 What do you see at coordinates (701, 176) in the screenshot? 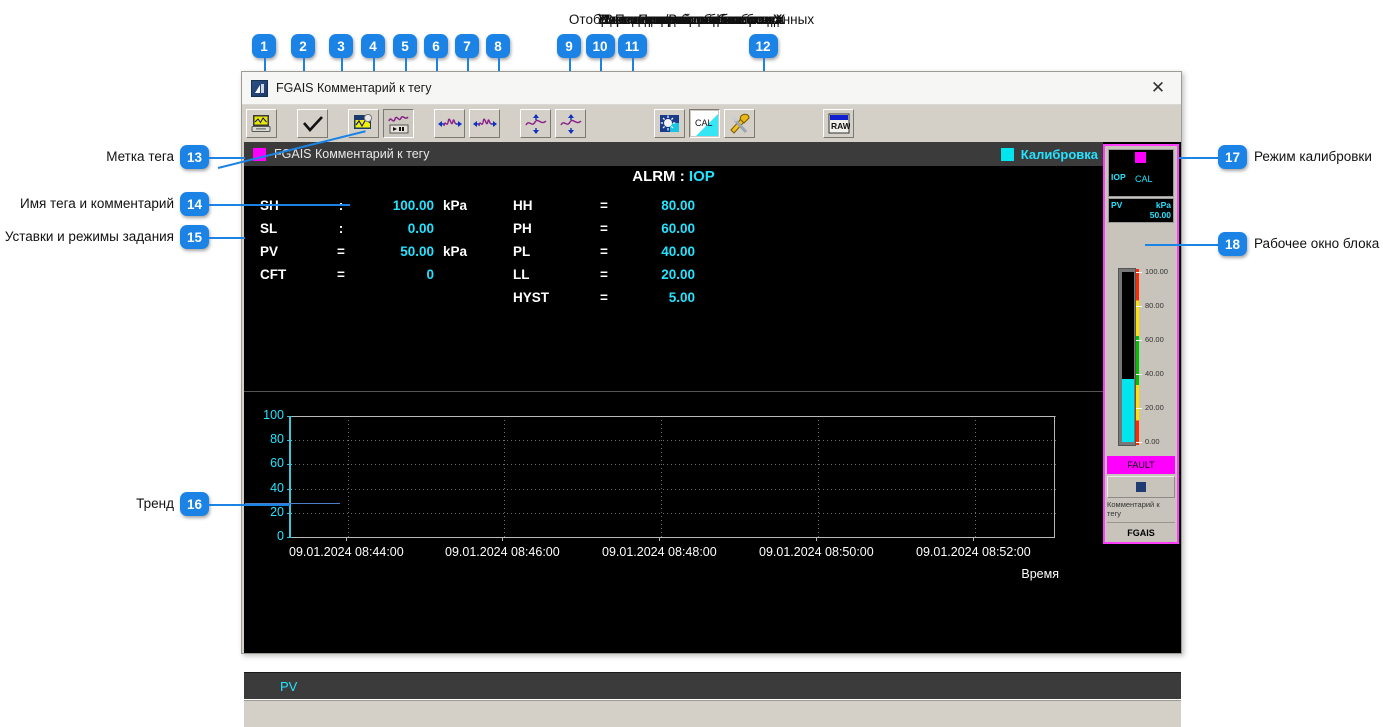
I see `alarm-value: IOP` at bounding box center [701, 176].